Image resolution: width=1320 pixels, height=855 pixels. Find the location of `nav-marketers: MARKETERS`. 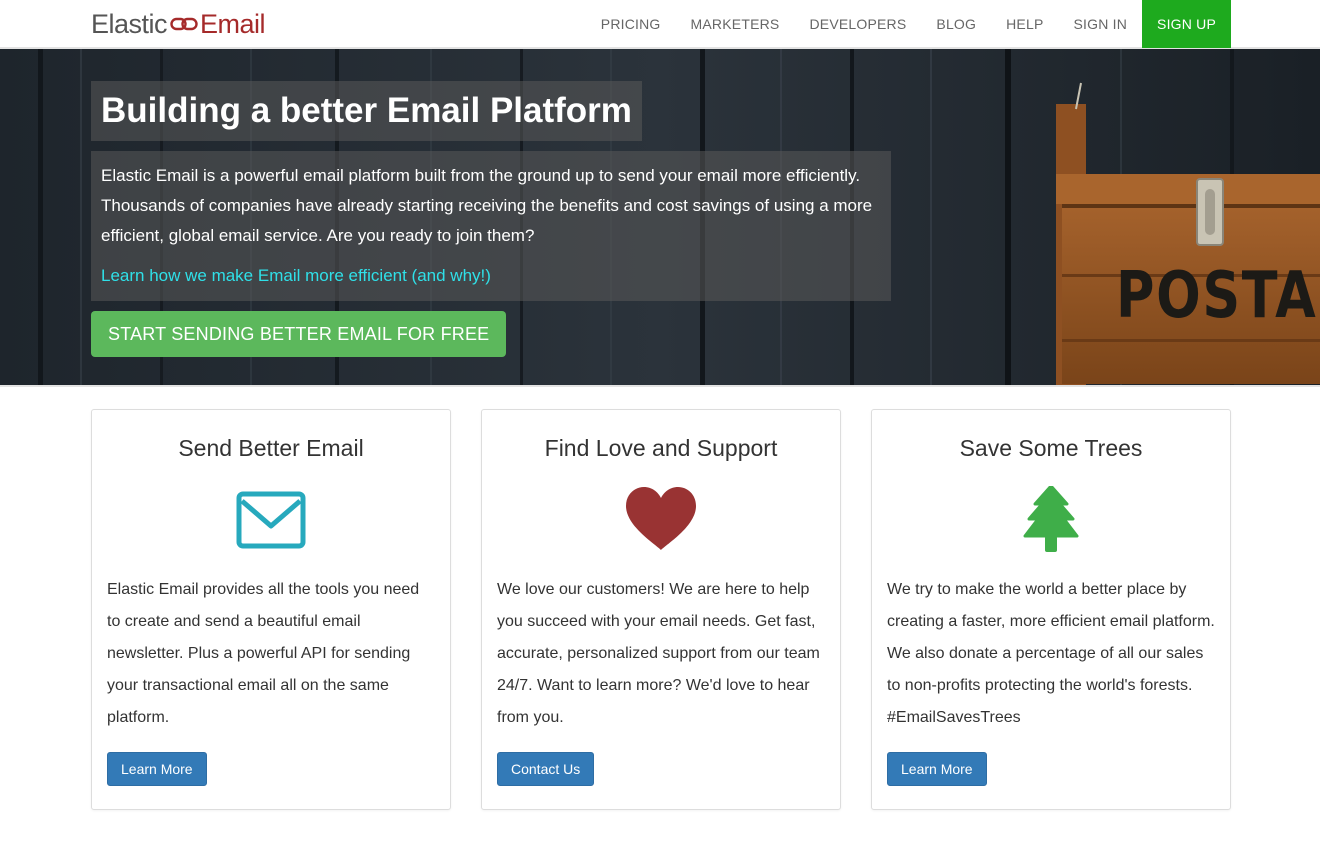

nav-marketers: MARKETERS is located at coordinates (735, 24).